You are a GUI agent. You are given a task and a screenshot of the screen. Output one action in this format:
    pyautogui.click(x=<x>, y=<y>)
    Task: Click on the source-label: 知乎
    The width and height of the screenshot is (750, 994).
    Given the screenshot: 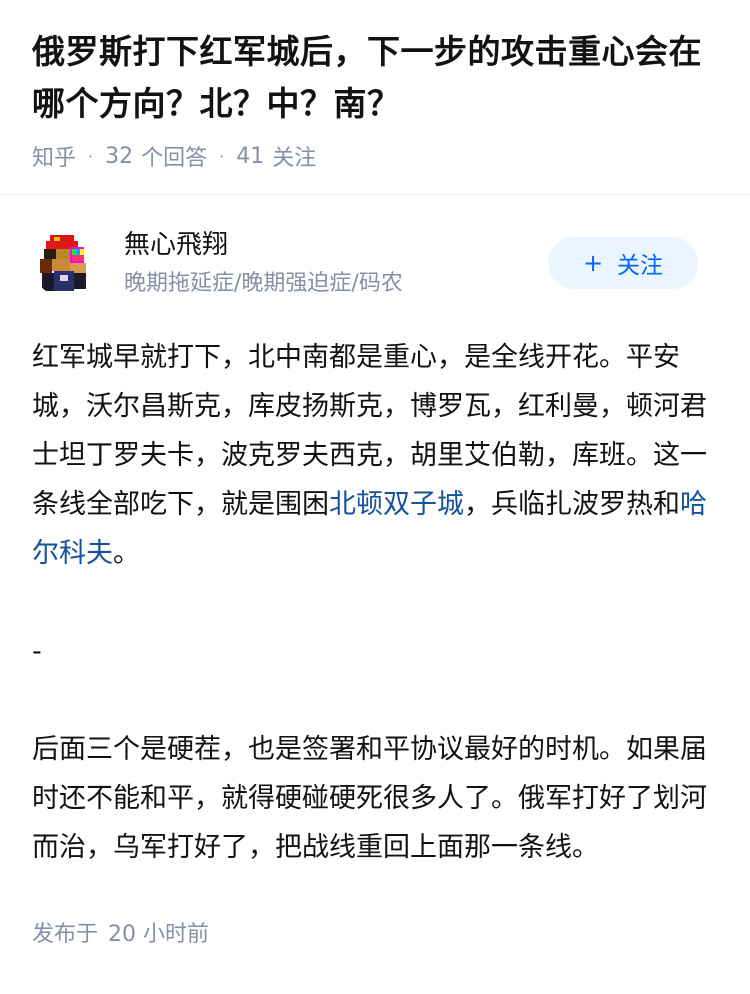 What is the action you would take?
    pyautogui.click(x=54, y=156)
    